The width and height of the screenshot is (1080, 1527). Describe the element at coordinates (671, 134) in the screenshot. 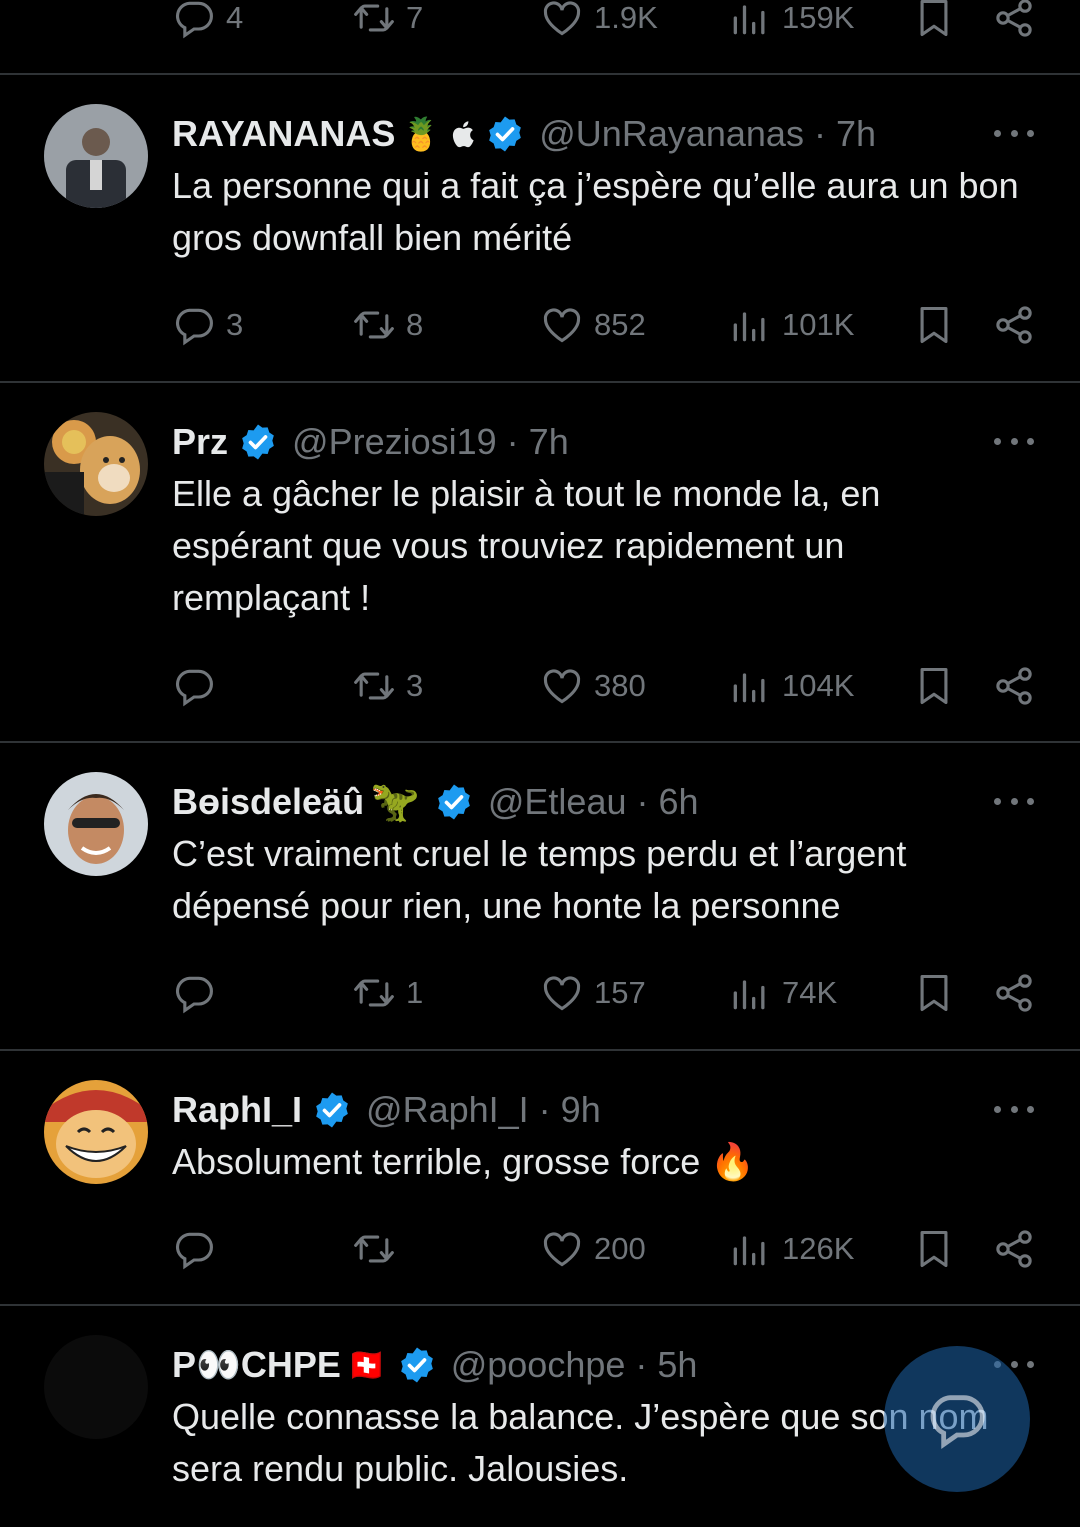

I see `handle: @UnRayananas` at that location.